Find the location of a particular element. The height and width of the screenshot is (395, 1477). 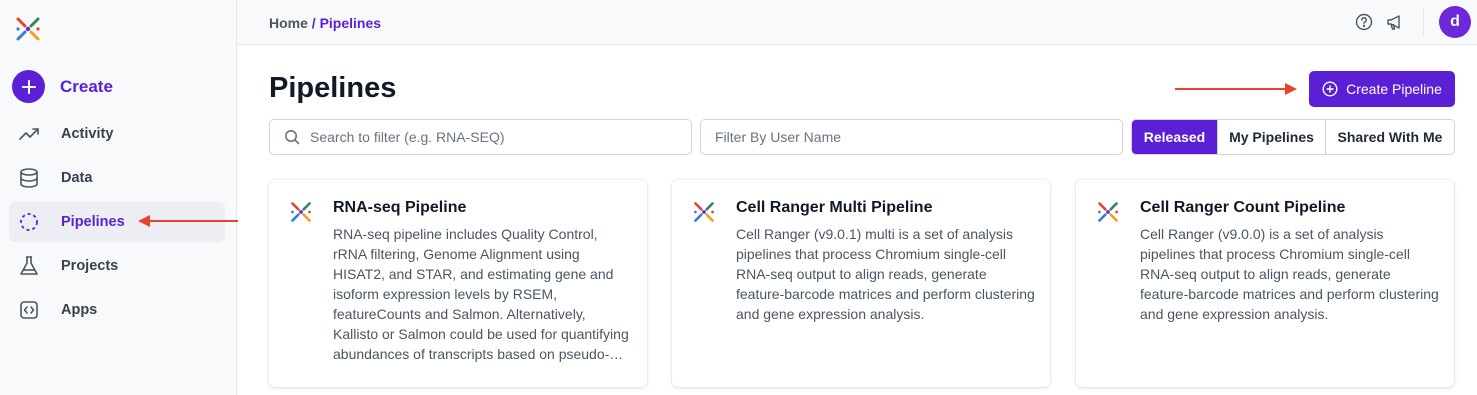

sidebar-item-apps: Apps is located at coordinates (117, 310).